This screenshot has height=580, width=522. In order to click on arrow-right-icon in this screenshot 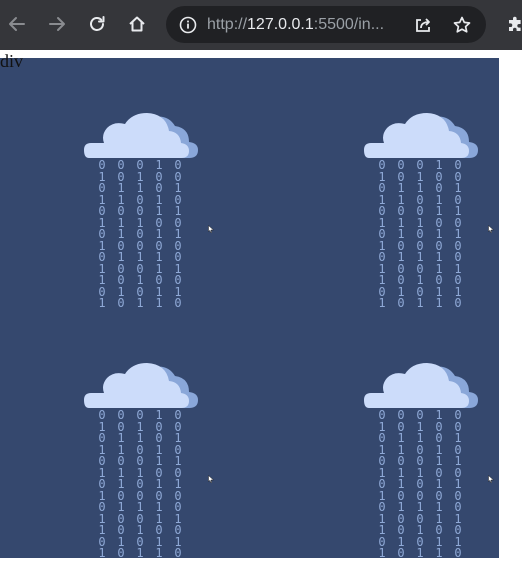, I will do `click(57, 24)`.